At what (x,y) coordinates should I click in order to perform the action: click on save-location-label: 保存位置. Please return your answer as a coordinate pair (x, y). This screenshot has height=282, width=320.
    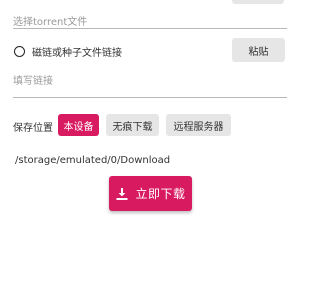
    Looking at the image, I should click on (33, 128).